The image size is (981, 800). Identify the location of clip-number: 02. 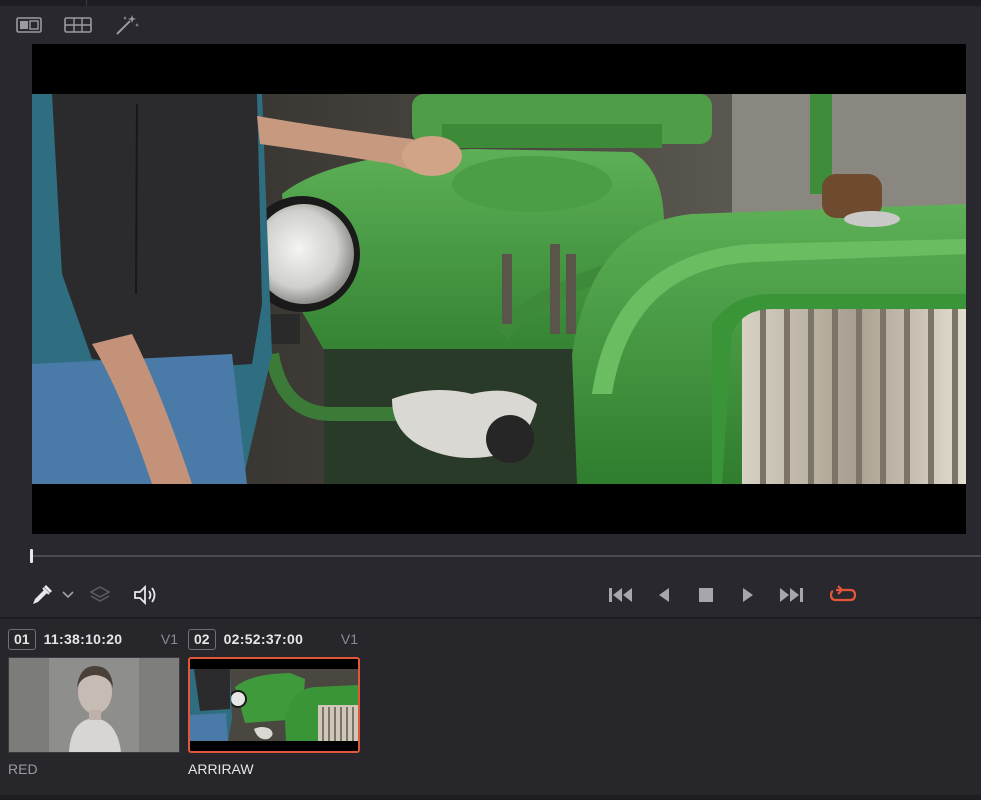
(202, 639).